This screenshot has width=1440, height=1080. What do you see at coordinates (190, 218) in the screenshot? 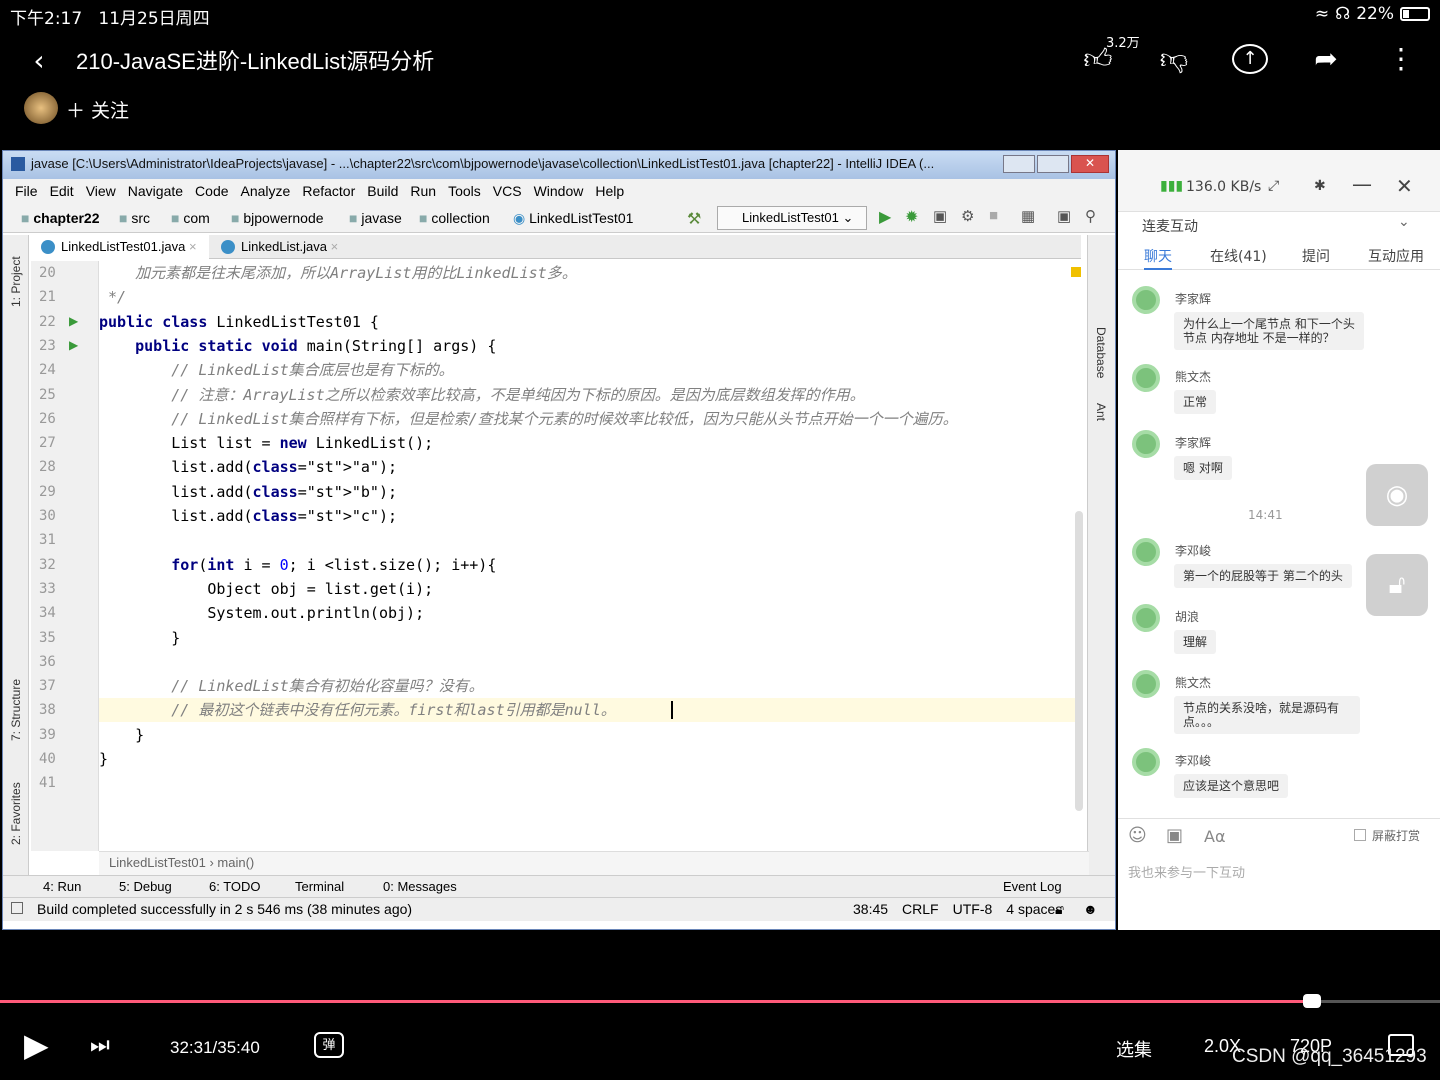
I see `breadcrumb-item: ■ com` at bounding box center [190, 218].